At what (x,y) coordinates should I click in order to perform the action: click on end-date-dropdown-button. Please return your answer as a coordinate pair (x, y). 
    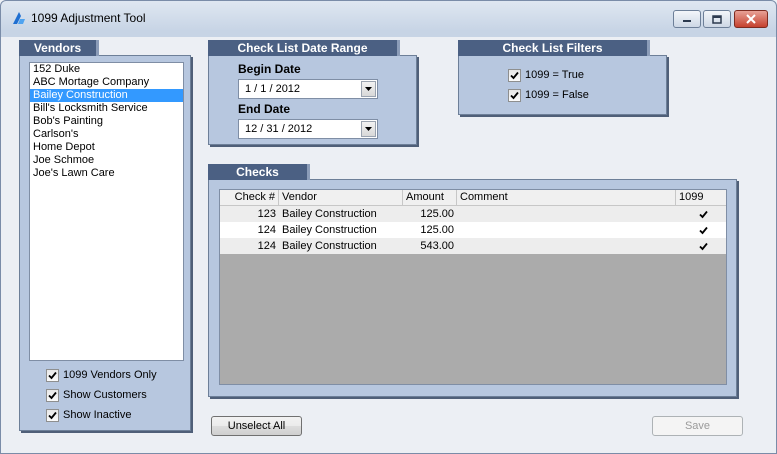
    Looking at the image, I should click on (368, 129).